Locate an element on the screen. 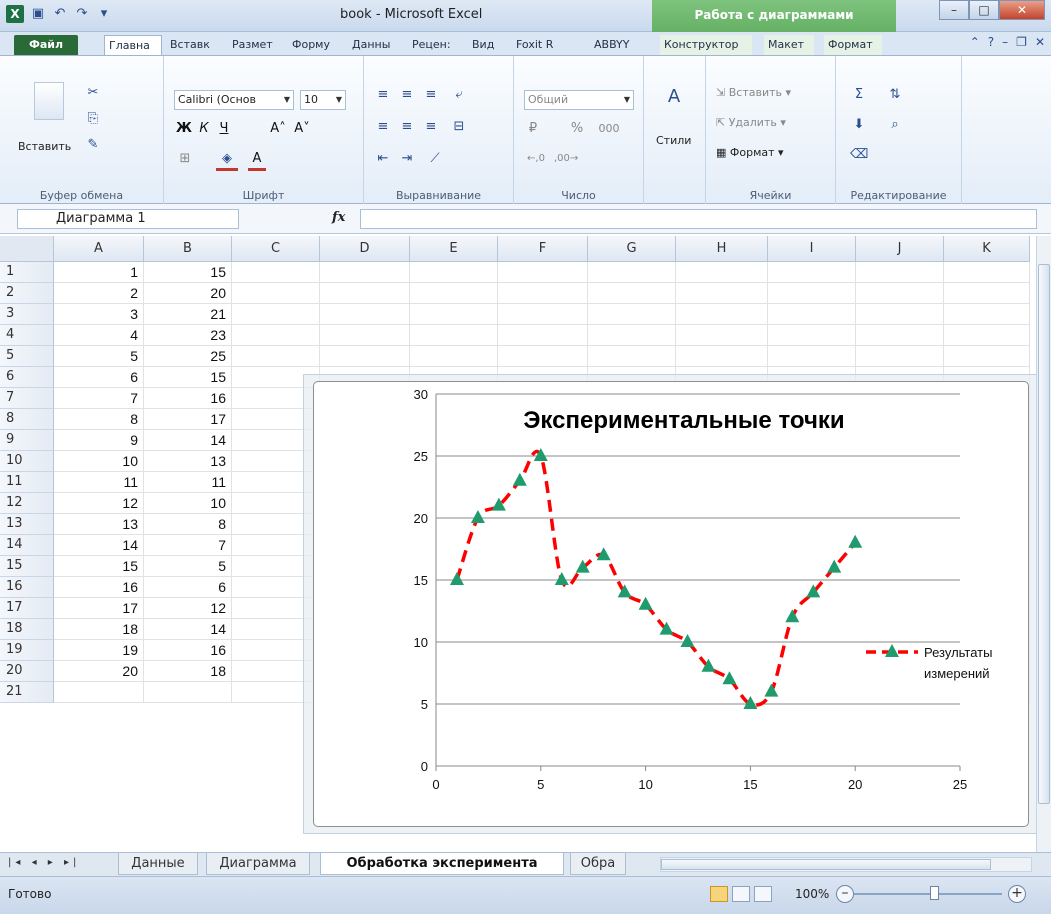 The width and height of the screenshot is (1051, 914). row-header: 1 is located at coordinates (27, 272).